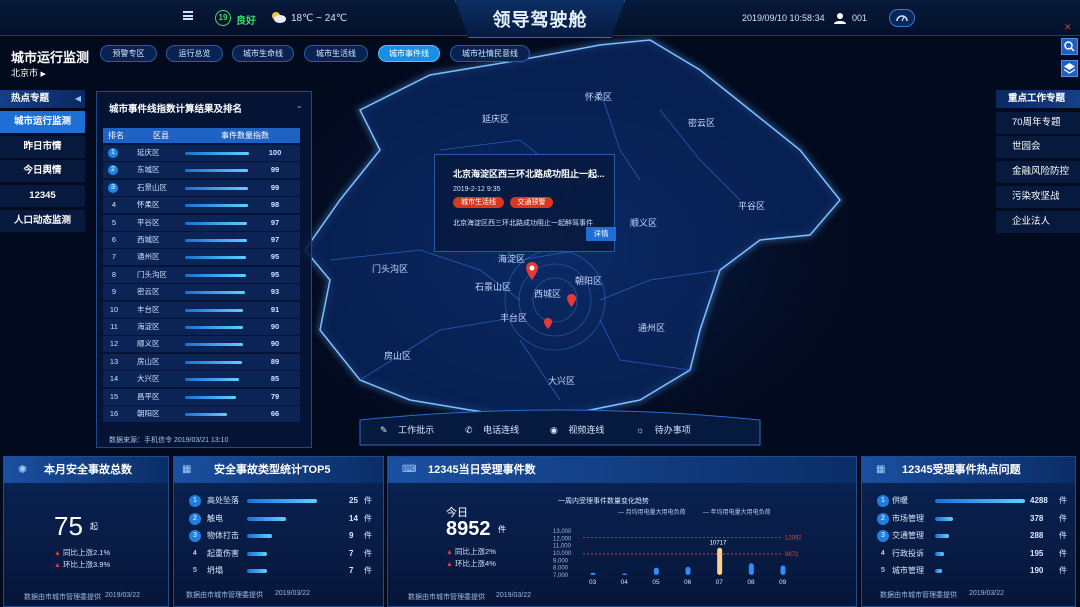  Describe the element at coordinates (1038, 172) in the screenshot. I see `right-menu-item-finance: 金融风险防控` at that location.